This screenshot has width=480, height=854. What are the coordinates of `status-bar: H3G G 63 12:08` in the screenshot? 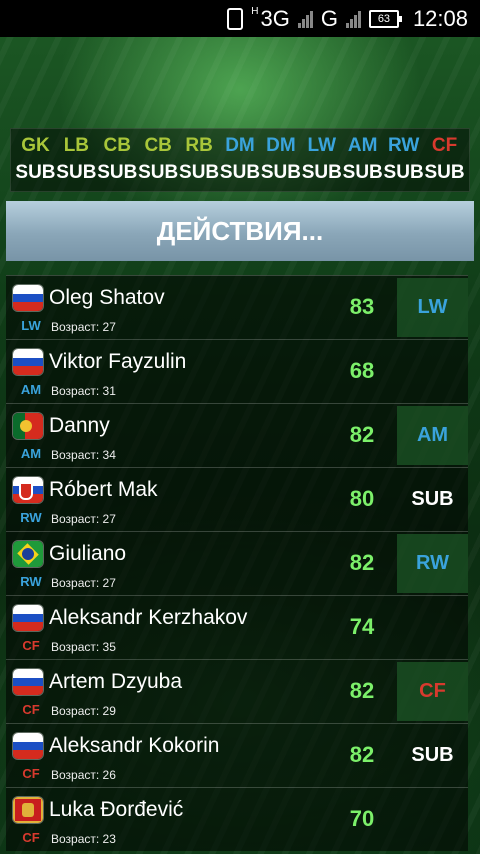 It's located at (240, 18).